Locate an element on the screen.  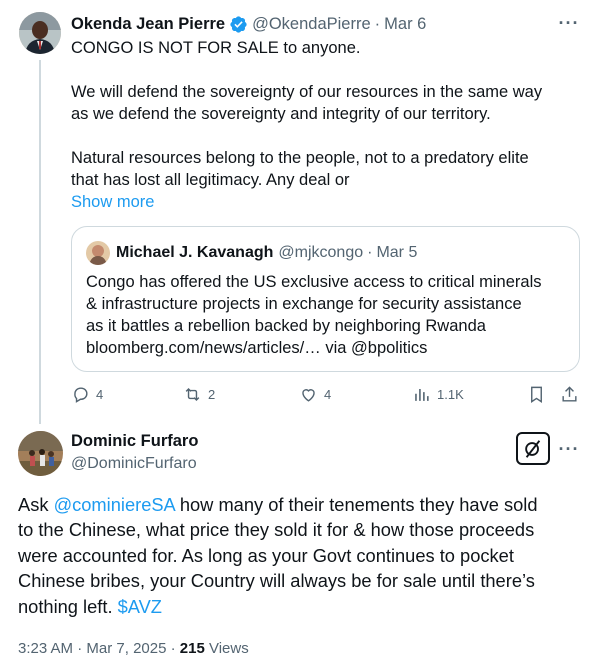
bookmark-icon is located at coordinates (536, 394).